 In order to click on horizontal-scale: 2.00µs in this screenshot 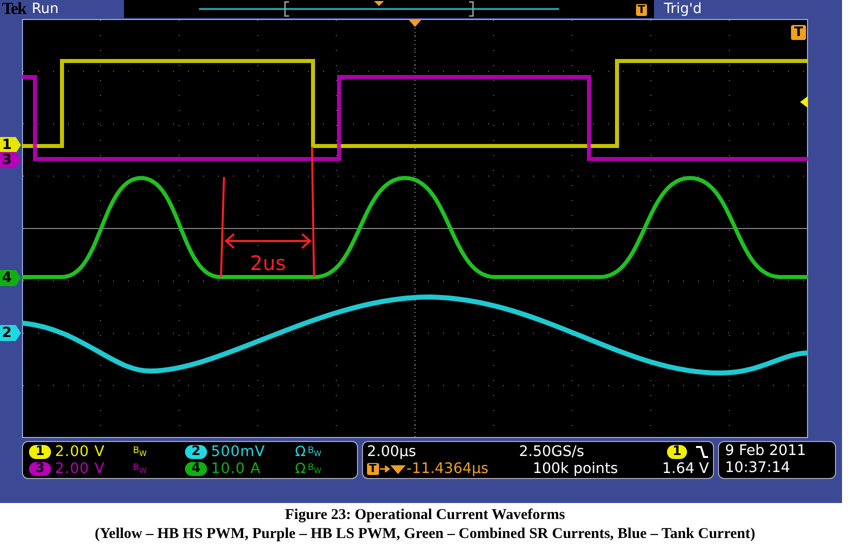, I will do `click(391, 452)`.